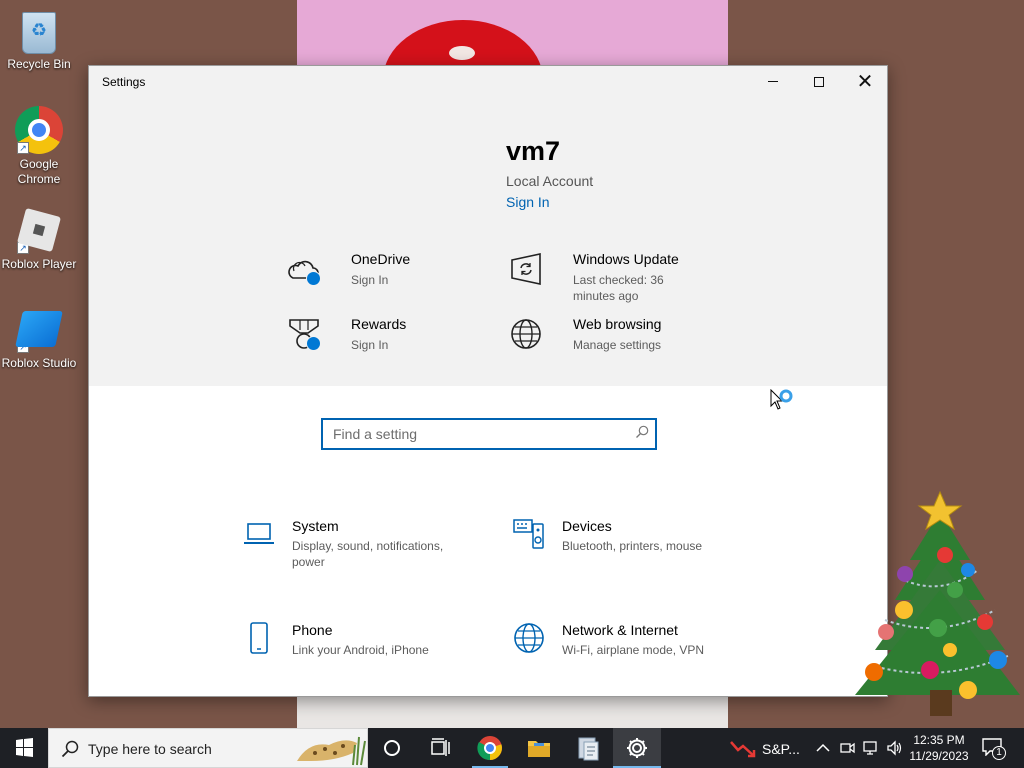 This screenshot has width=1024, height=768. I want to click on quick-tile-onedrive: OneDrive Sign In, so click(376, 271).